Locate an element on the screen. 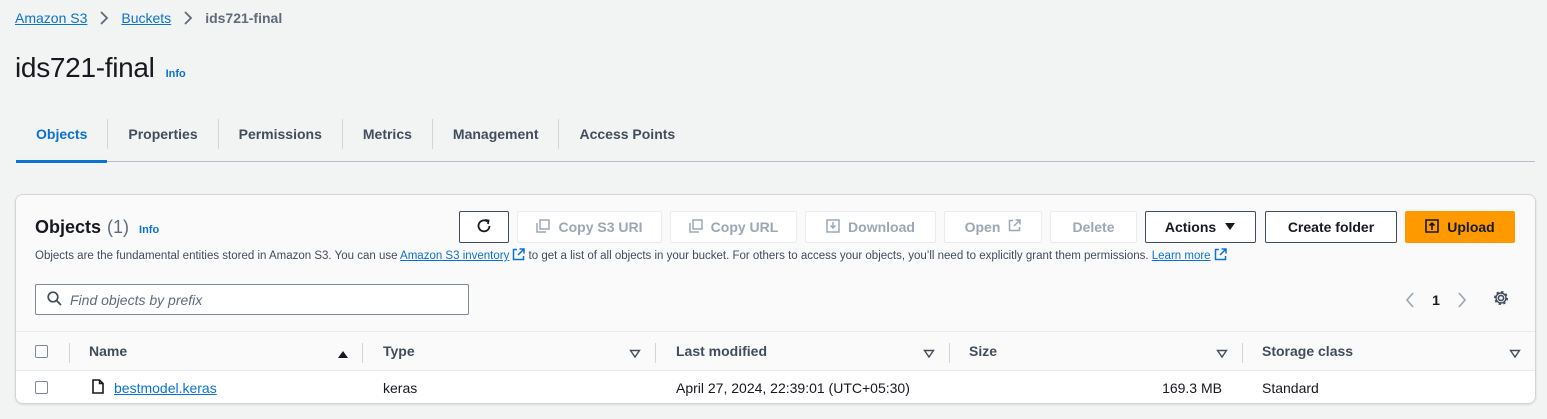 The image size is (1547, 419). create-folder-label: Create folder is located at coordinates (1331, 227).